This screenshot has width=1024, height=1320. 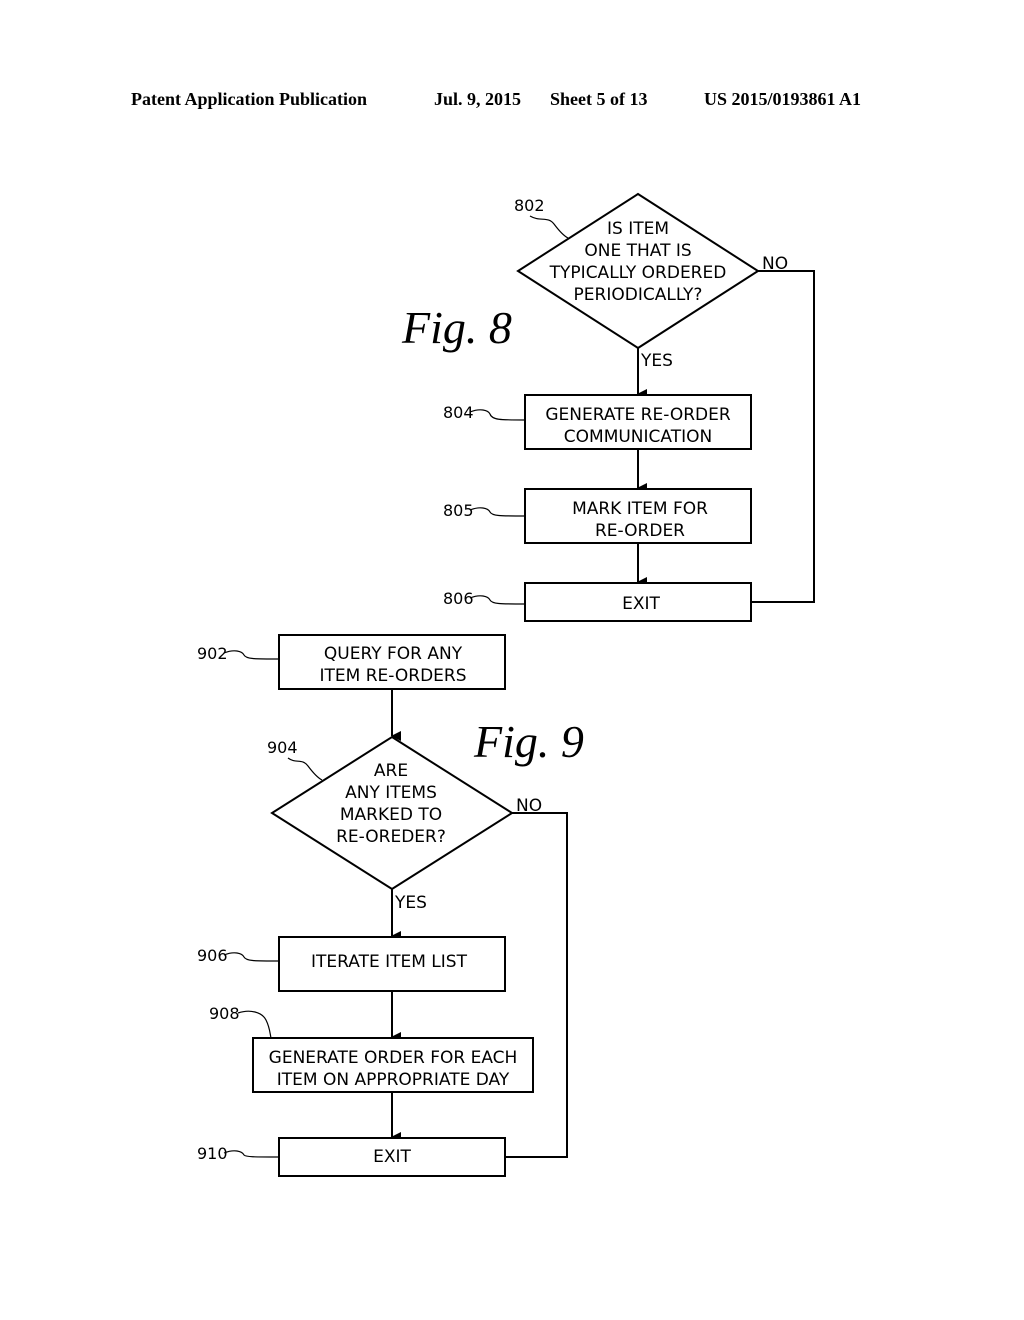 I want to click on fig9-step-910: EXIT, so click(x=392, y=1157).